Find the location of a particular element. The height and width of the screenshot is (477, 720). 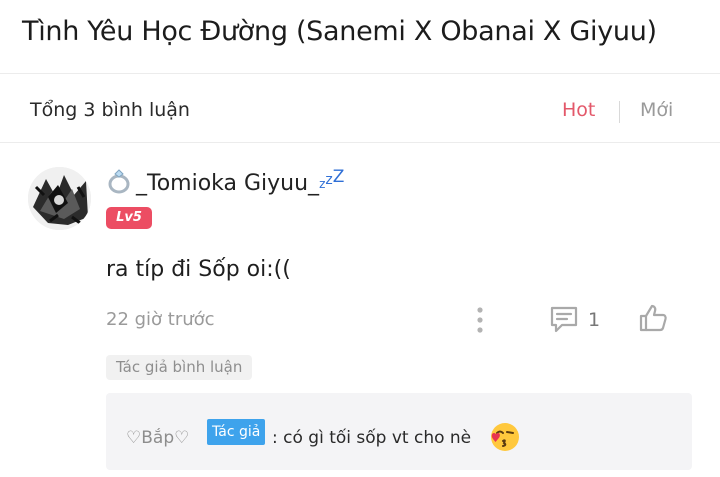

comment-time: 22 giờ trước is located at coordinates (160, 319).